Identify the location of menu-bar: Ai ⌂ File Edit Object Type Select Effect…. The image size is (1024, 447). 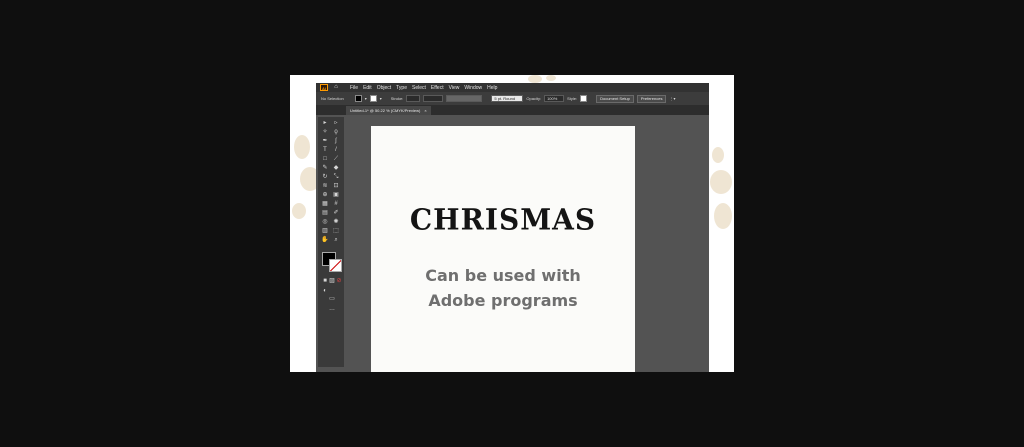
(512, 87).